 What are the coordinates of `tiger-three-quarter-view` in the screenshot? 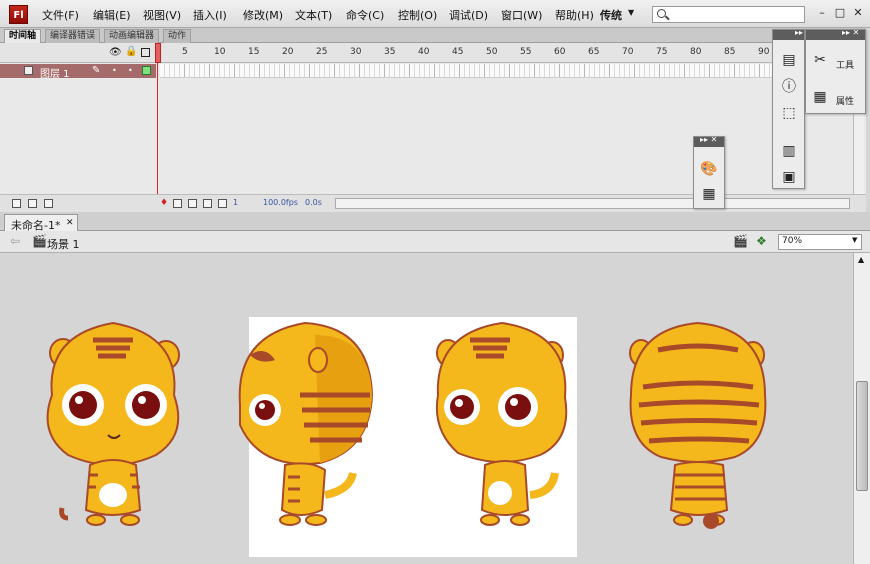 It's located at (505, 422).